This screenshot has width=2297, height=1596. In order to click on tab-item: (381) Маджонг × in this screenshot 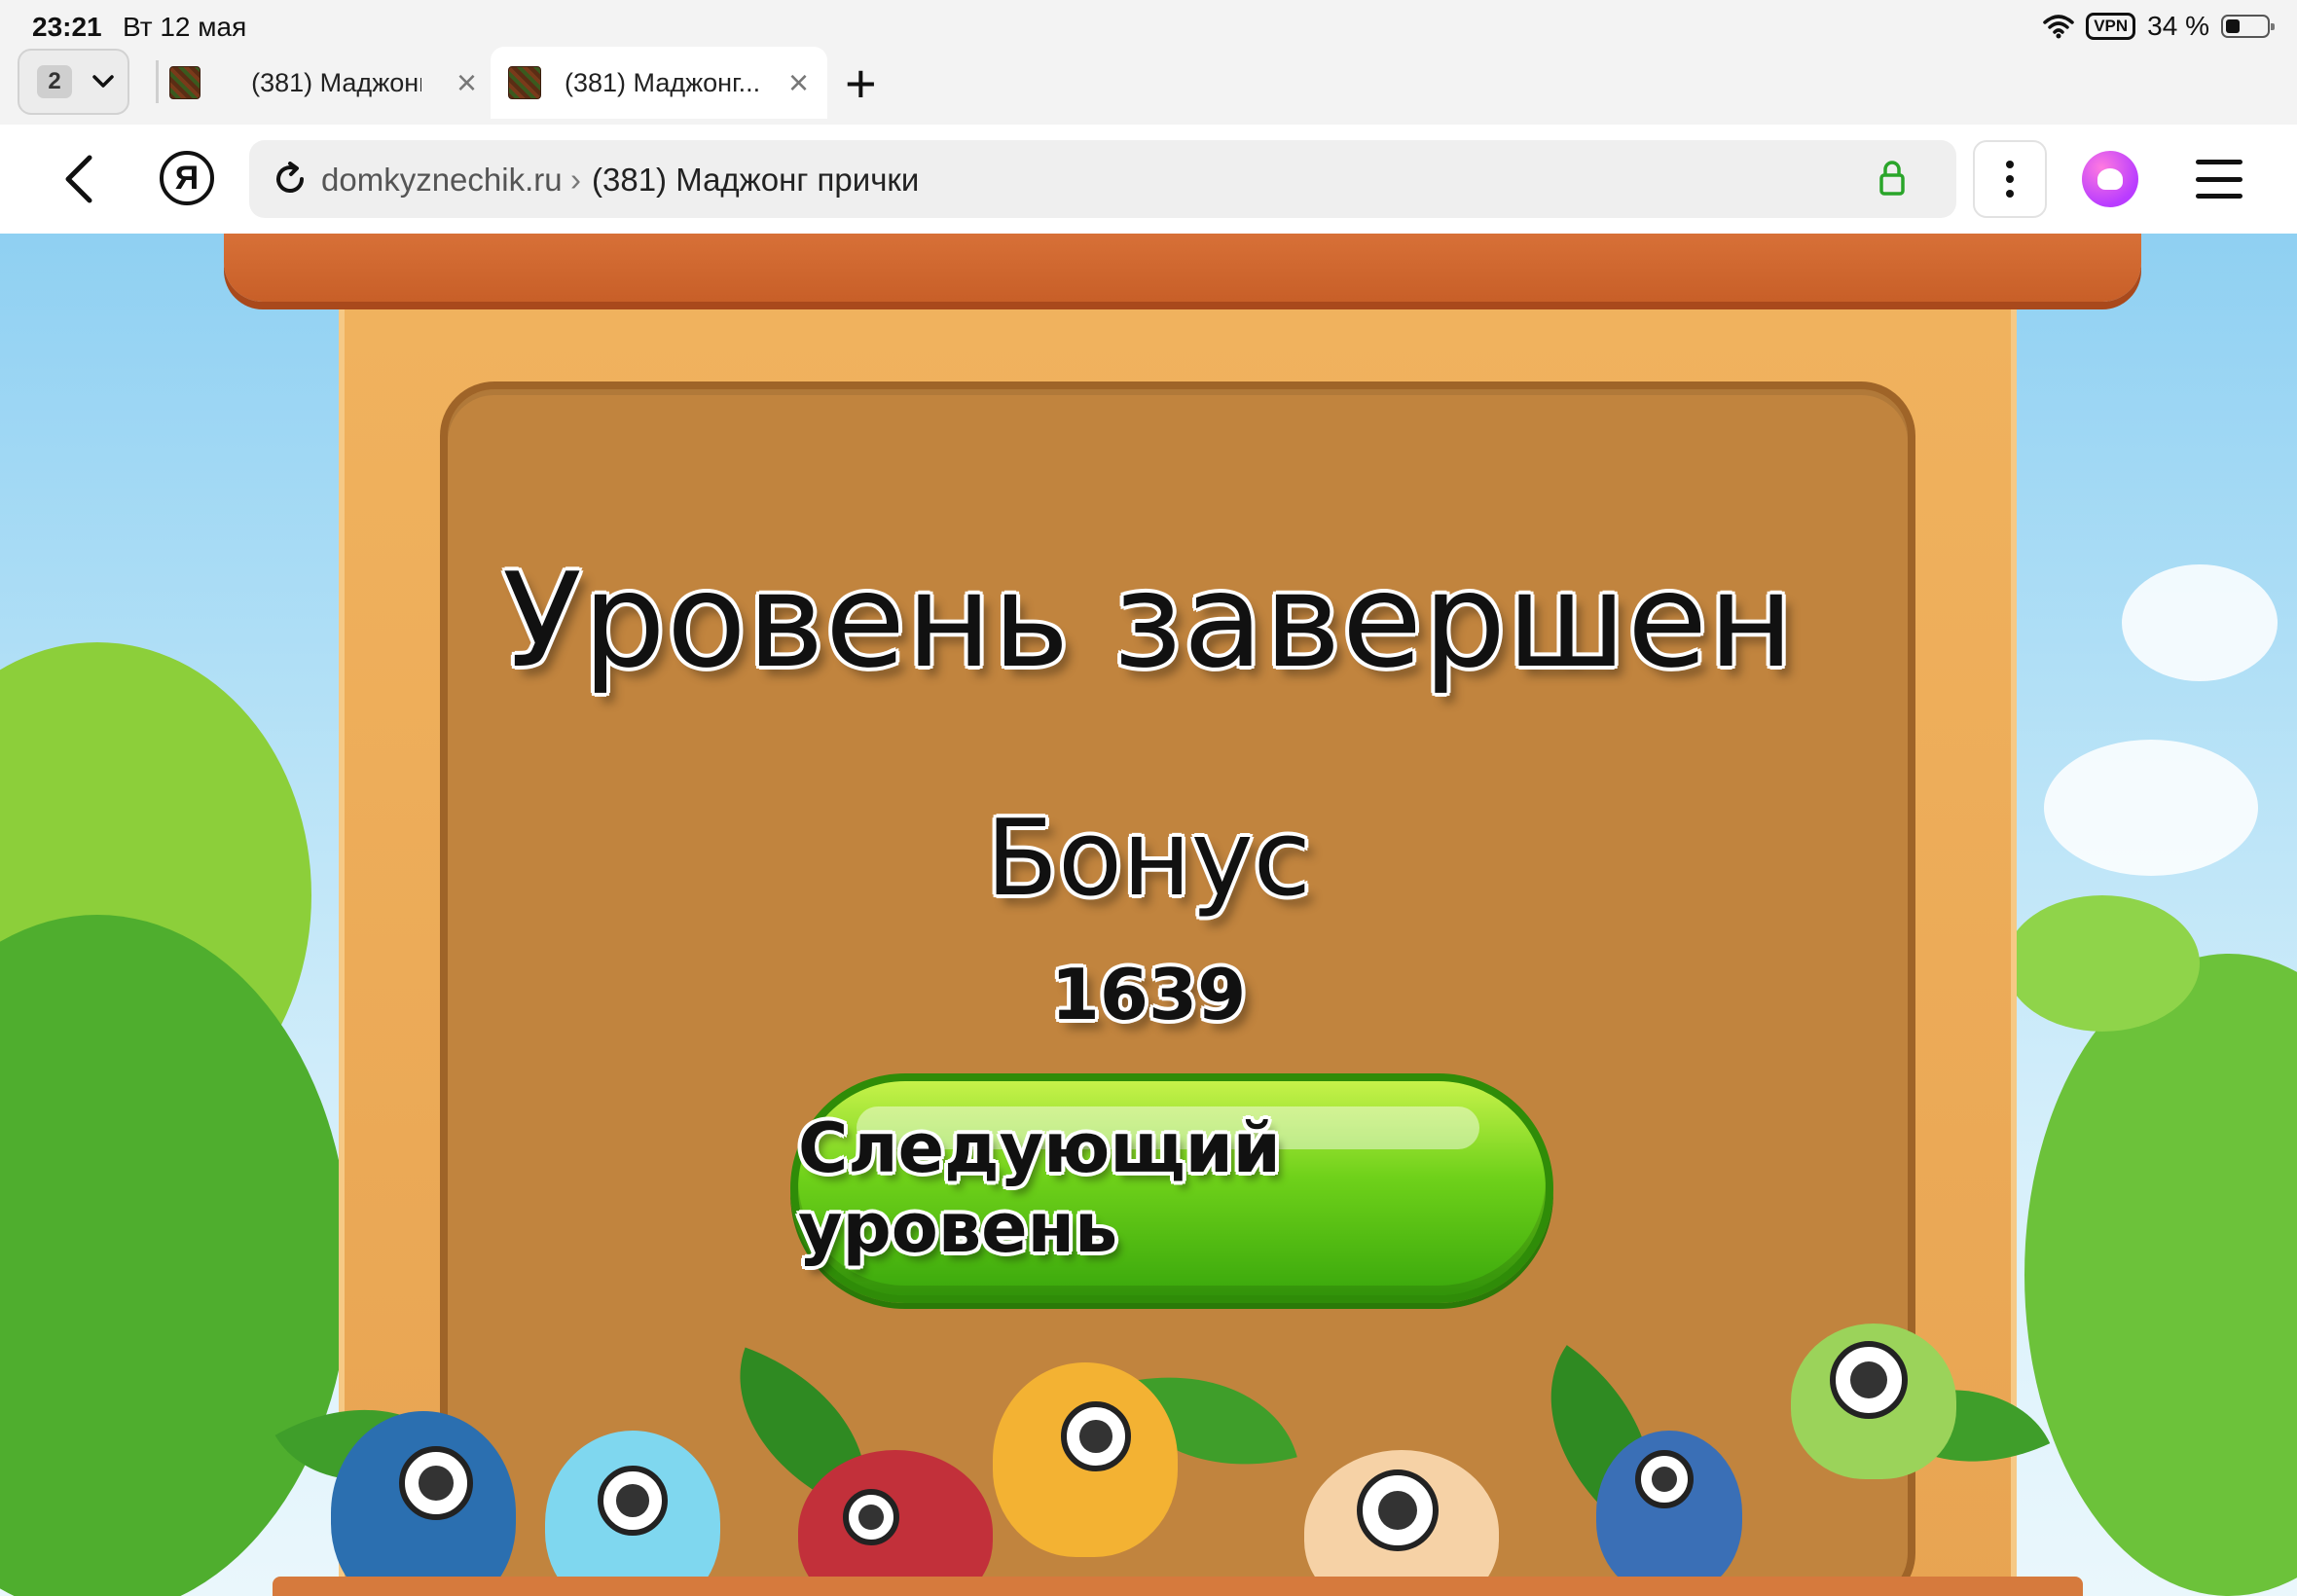, I will do `click(321, 83)`.